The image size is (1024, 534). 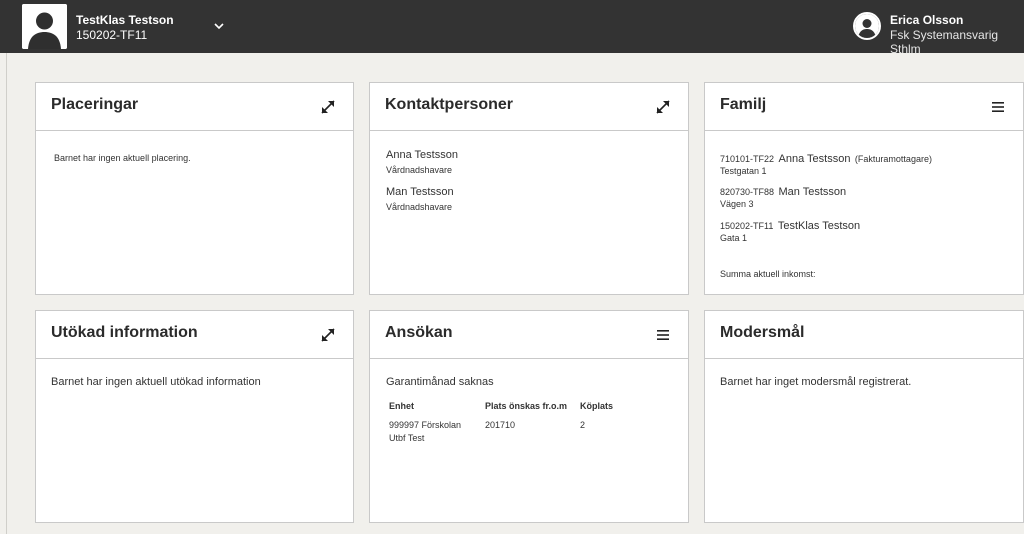 I want to click on member-name: Anna Testsson, so click(x=814, y=159).